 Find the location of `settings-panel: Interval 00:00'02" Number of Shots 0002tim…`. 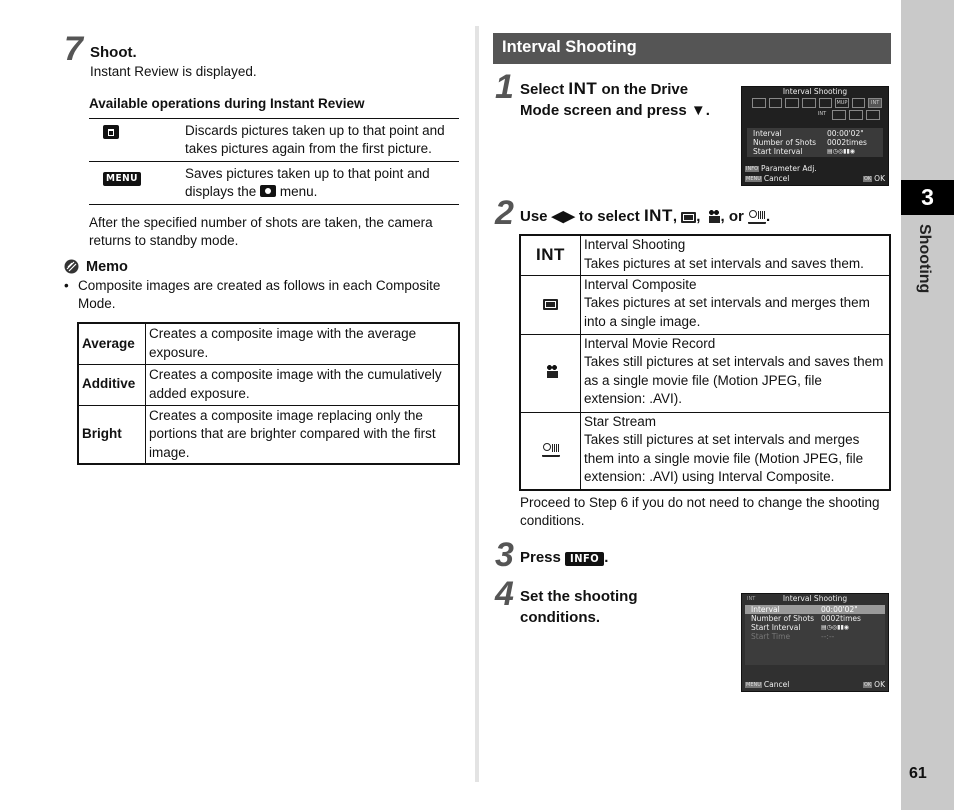

settings-panel: Interval 00:00'02" Number of Shots 0002tim… is located at coordinates (815, 142).